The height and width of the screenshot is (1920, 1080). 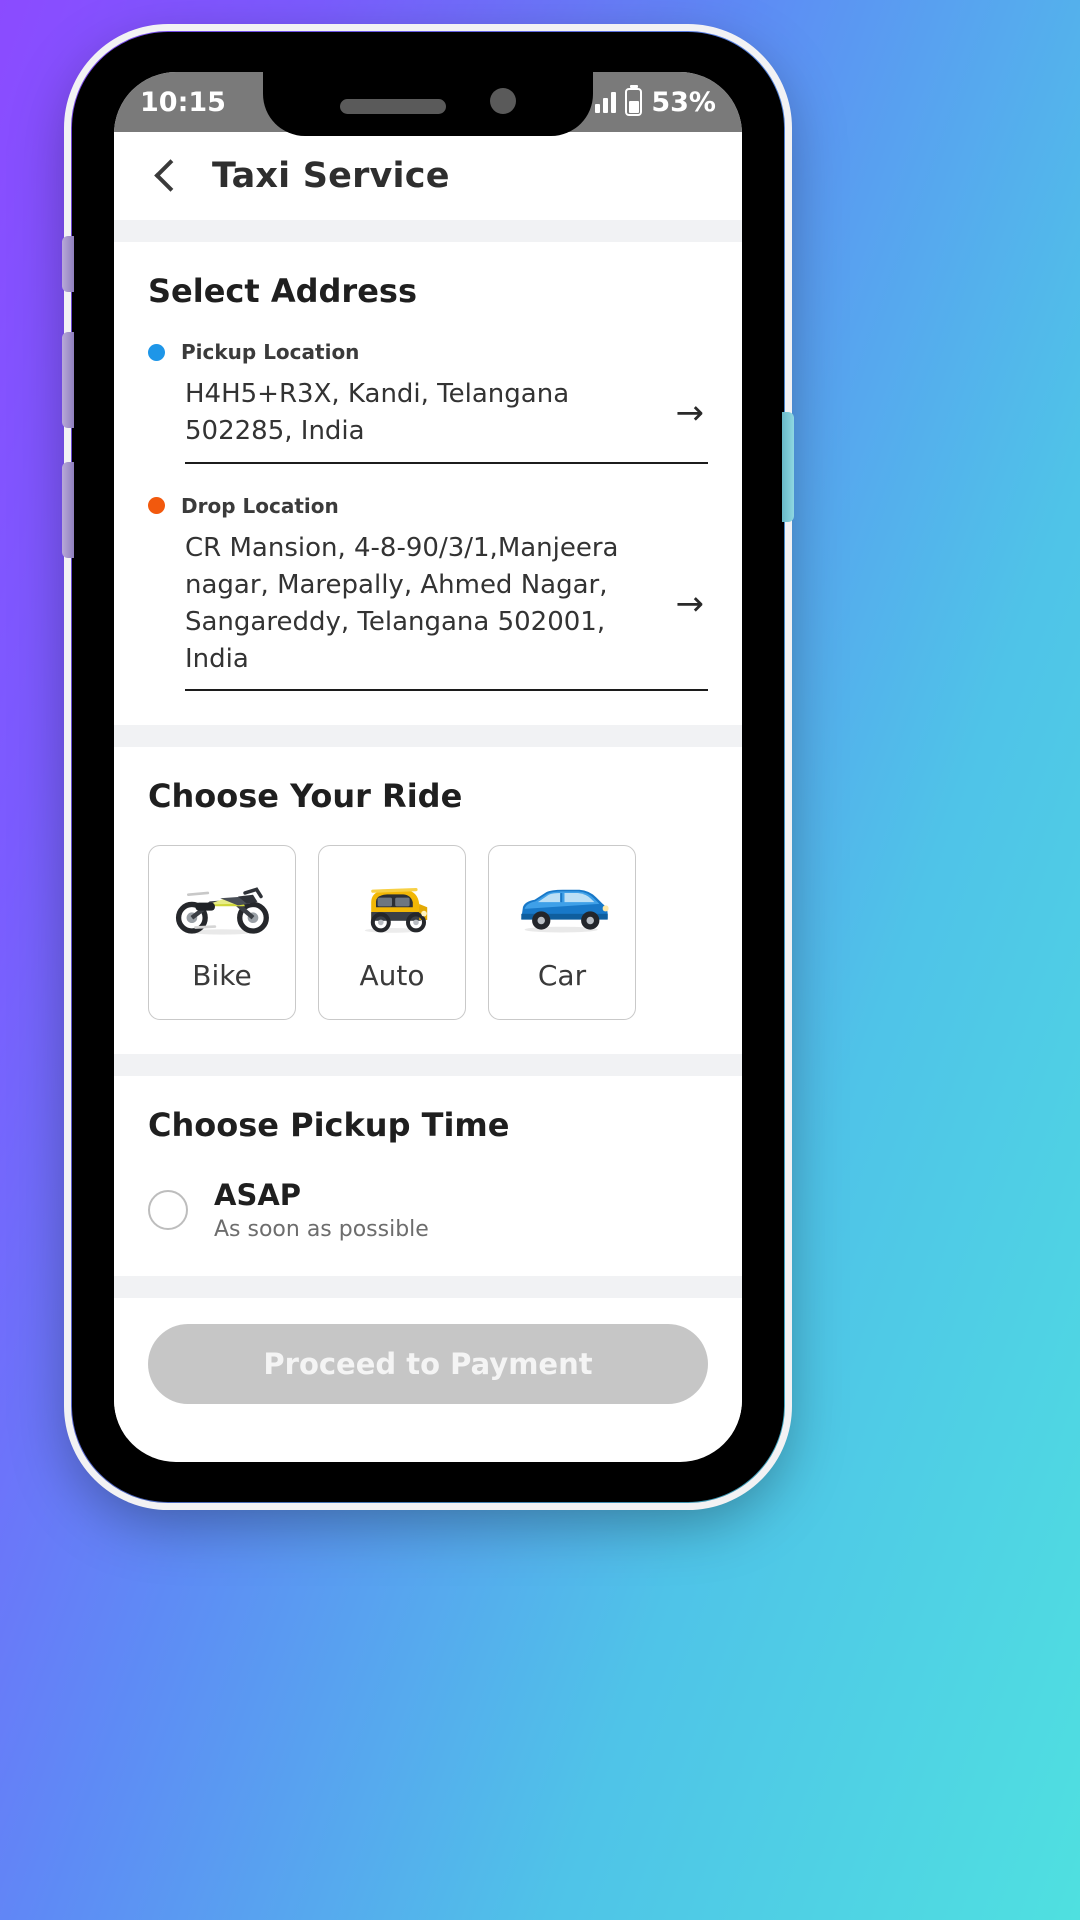 What do you see at coordinates (788, 467) in the screenshot?
I see `phone-power-button` at bounding box center [788, 467].